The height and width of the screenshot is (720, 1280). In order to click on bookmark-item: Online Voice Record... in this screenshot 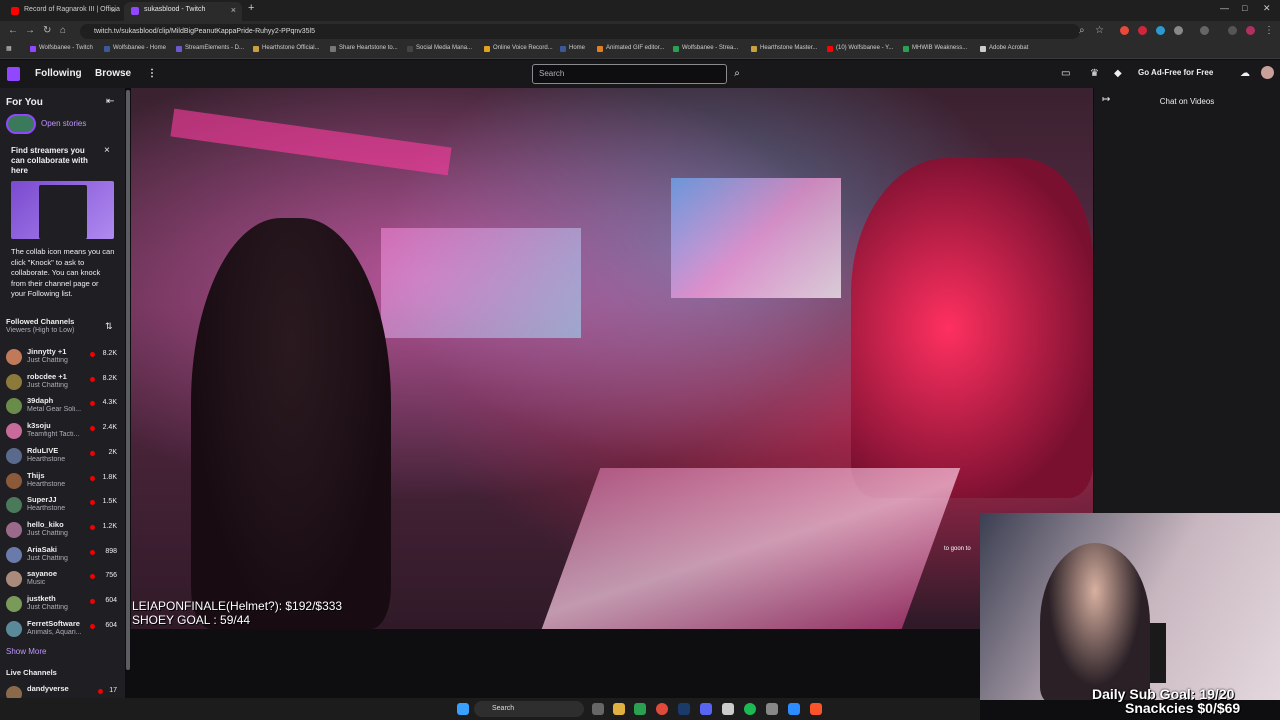, I will do `click(518, 48)`.